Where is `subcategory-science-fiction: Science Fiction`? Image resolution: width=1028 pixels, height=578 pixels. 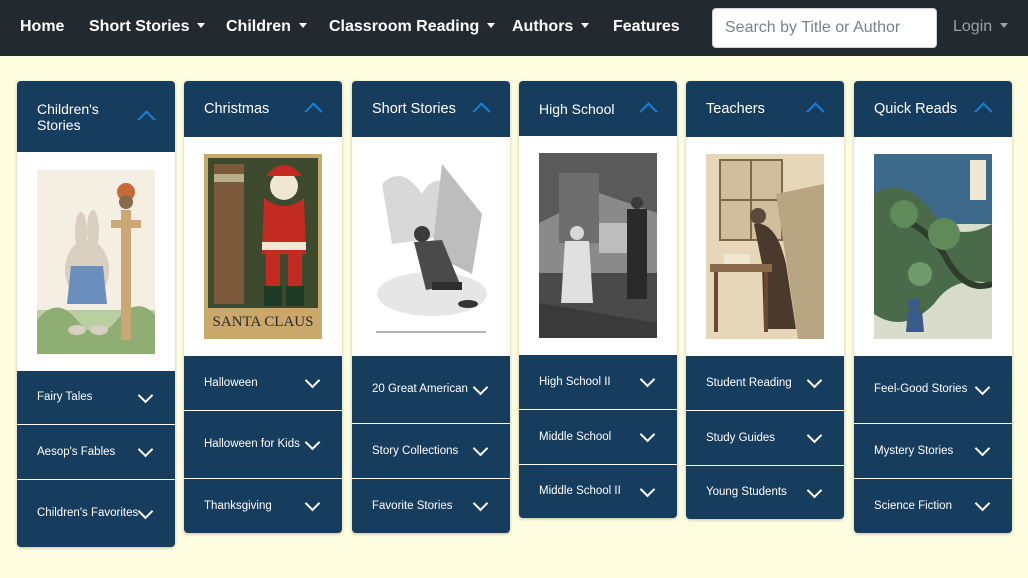
subcategory-science-fiction: Science Fiction is located at coordinates (933, 505).